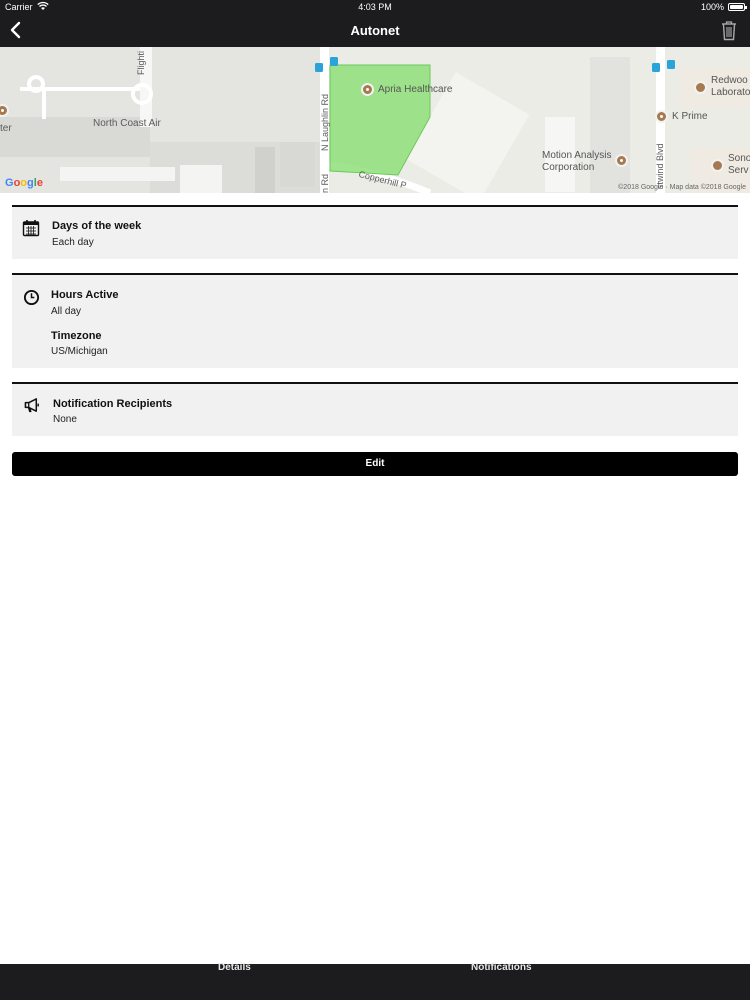 Image resolution: width=750 pixels, height=1000 pixels. I want to click on battery-icon, so click(737, 7).